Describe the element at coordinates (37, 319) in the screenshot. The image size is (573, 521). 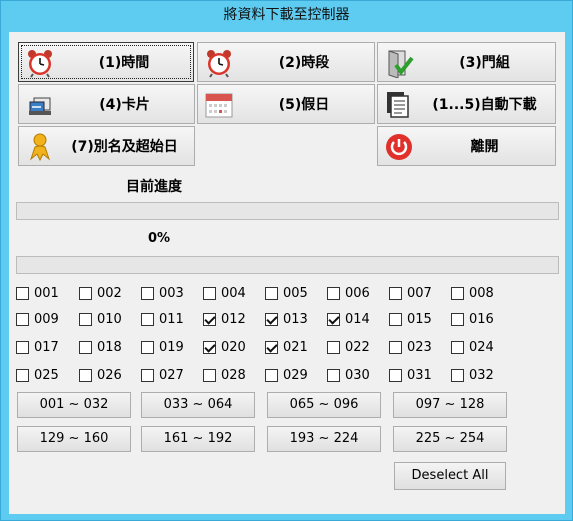
I see `controller-checkbox: 009` at that location.